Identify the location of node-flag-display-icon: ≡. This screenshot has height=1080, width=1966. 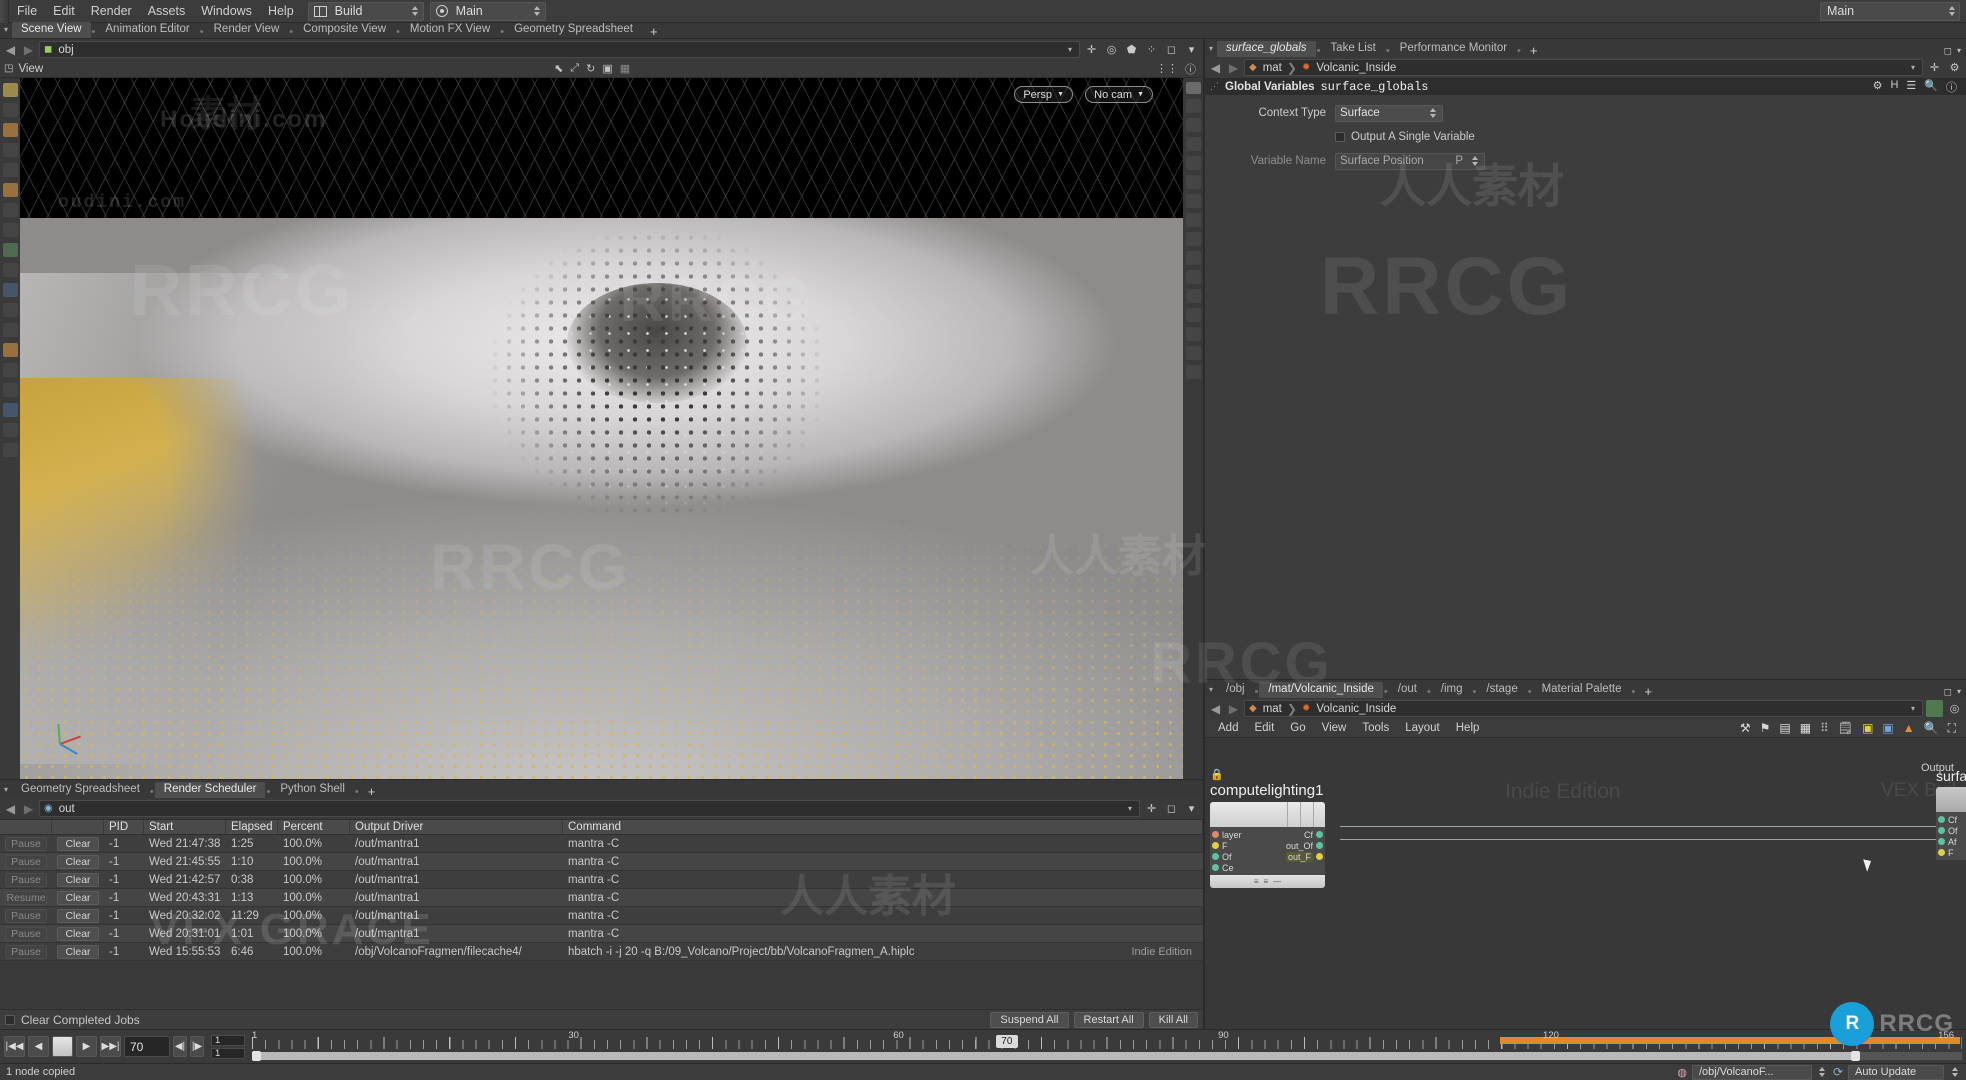
(1256, 881).